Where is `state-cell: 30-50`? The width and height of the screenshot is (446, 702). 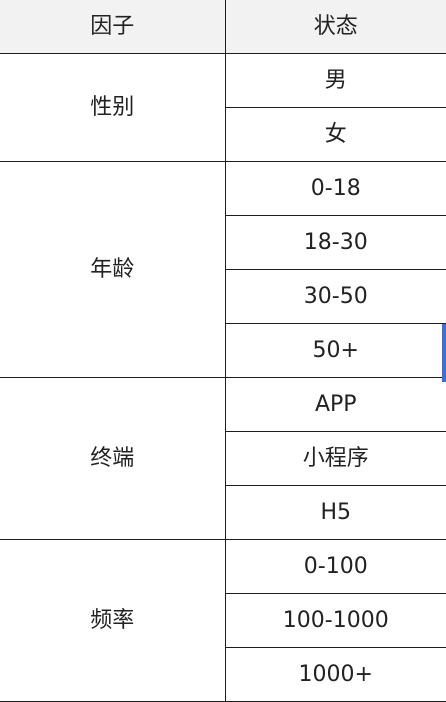 state-cell: 30-50 is located at coordinates (335, 296).